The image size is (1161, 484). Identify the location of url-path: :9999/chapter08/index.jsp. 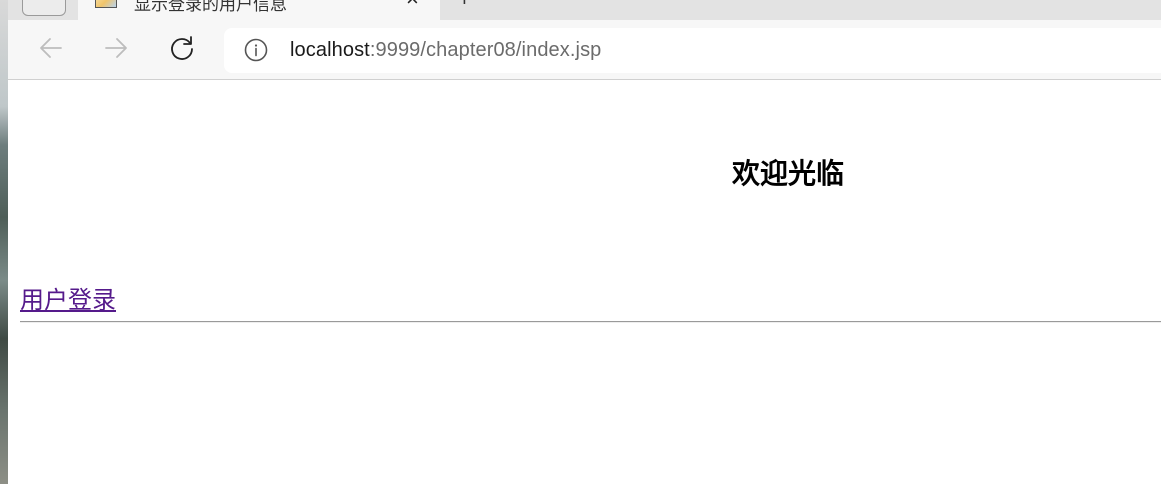
(485, 50).